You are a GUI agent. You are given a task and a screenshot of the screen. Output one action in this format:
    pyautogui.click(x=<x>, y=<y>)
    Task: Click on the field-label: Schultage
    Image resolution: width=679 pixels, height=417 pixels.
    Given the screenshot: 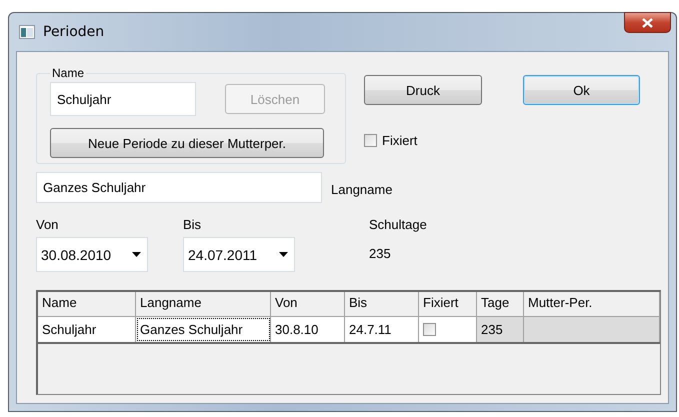 What is the action you would take?
    pyautogui.click(x=398, y=224)
    